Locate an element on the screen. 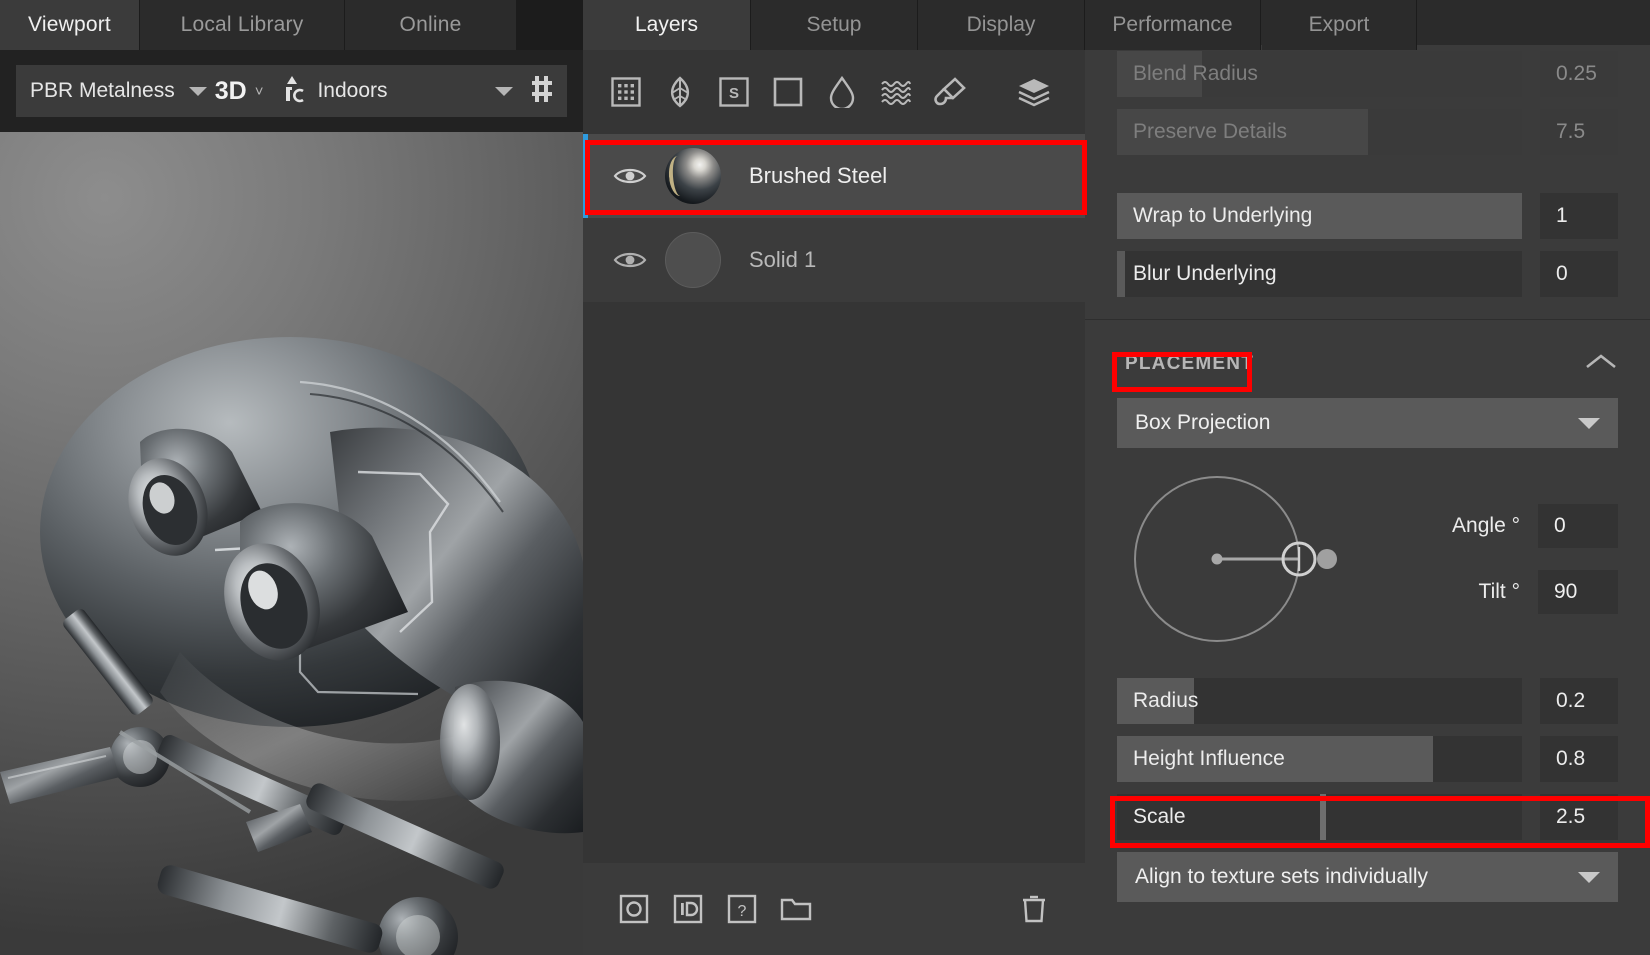 The width and height of the screenshot is (1650, 955). blur-underlying-slider: Blur Underlying is located at coordinates (1319, 274).